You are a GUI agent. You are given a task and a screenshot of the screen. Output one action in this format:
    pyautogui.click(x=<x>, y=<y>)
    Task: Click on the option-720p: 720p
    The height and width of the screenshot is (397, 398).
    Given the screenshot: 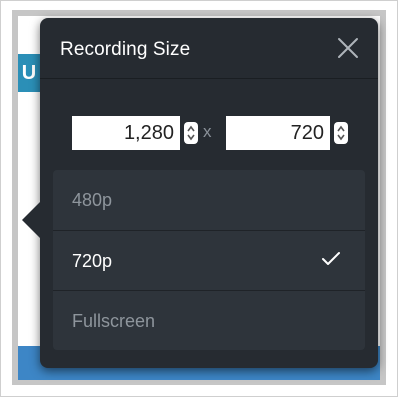 What is the action you would take?
    pyautogui.click(x=209, y=260)
    